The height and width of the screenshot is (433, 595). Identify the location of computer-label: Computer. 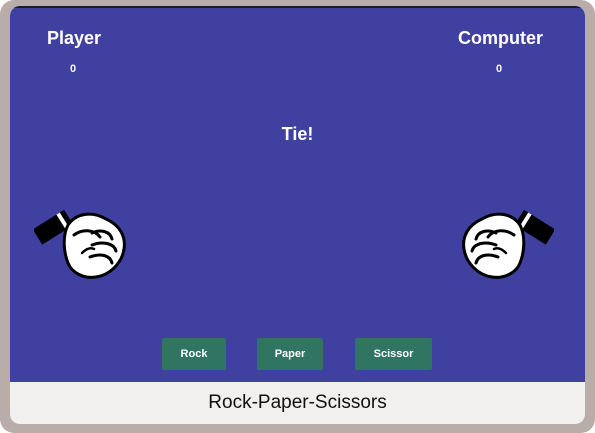
(500, 38).